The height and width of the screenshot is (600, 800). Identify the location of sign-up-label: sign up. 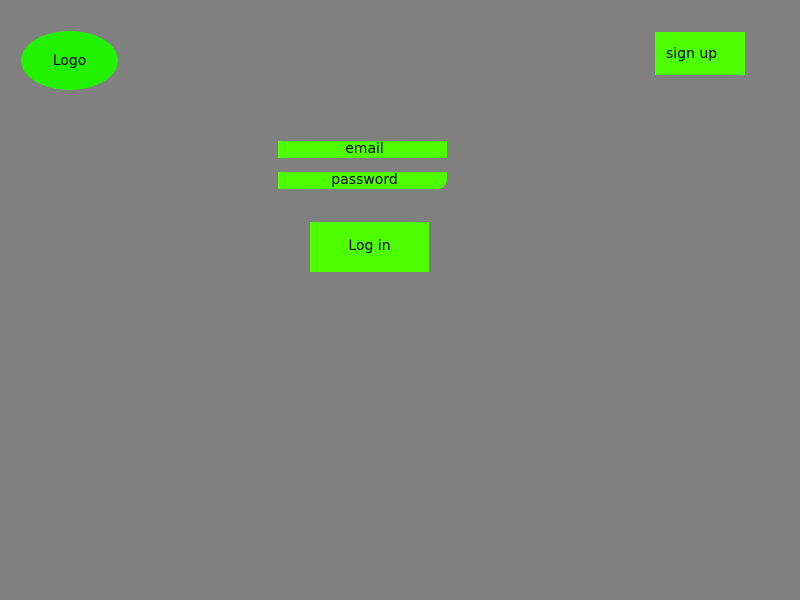
(692, 53).